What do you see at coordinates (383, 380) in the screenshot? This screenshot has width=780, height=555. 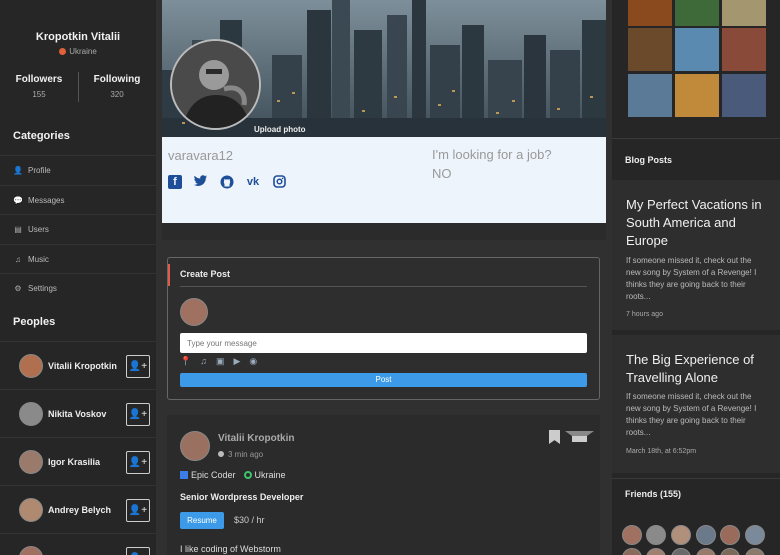 I see `post-button: Post` at bounding box center [383, 380].